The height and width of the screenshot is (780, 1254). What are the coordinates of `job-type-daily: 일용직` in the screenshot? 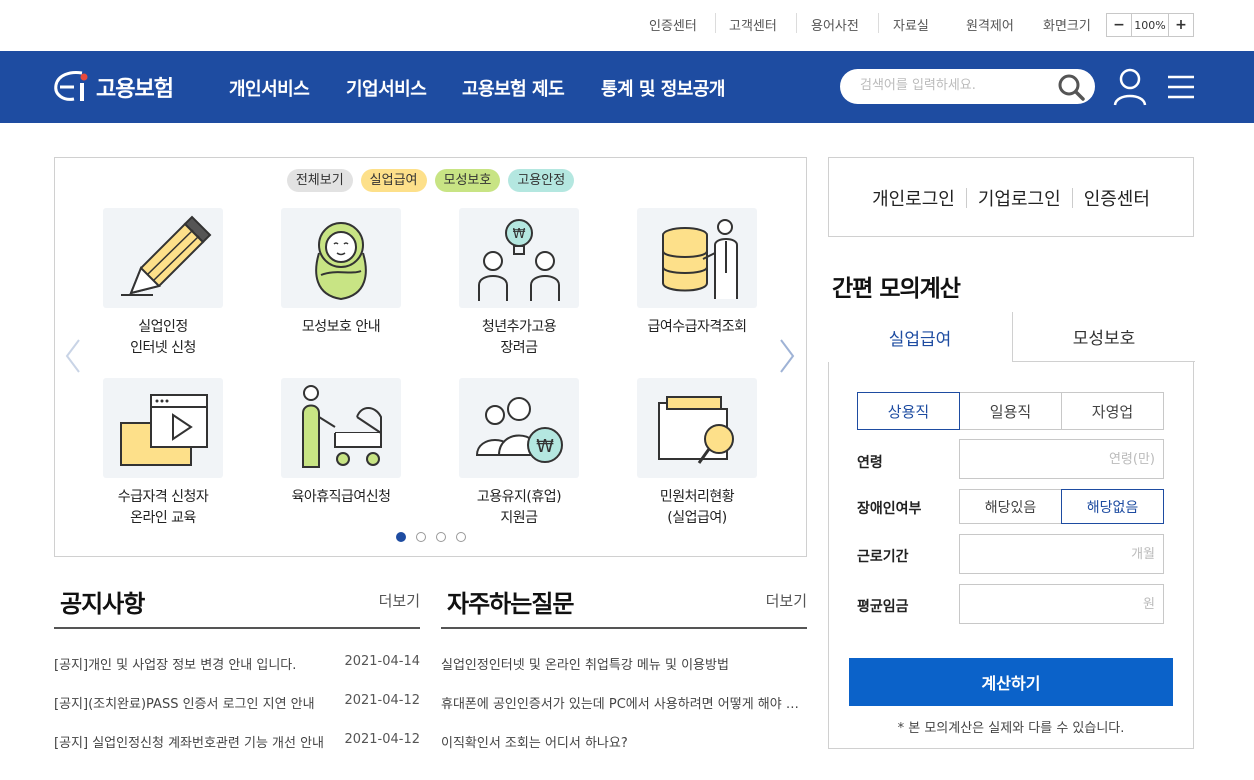 It's located at (1010, 411).